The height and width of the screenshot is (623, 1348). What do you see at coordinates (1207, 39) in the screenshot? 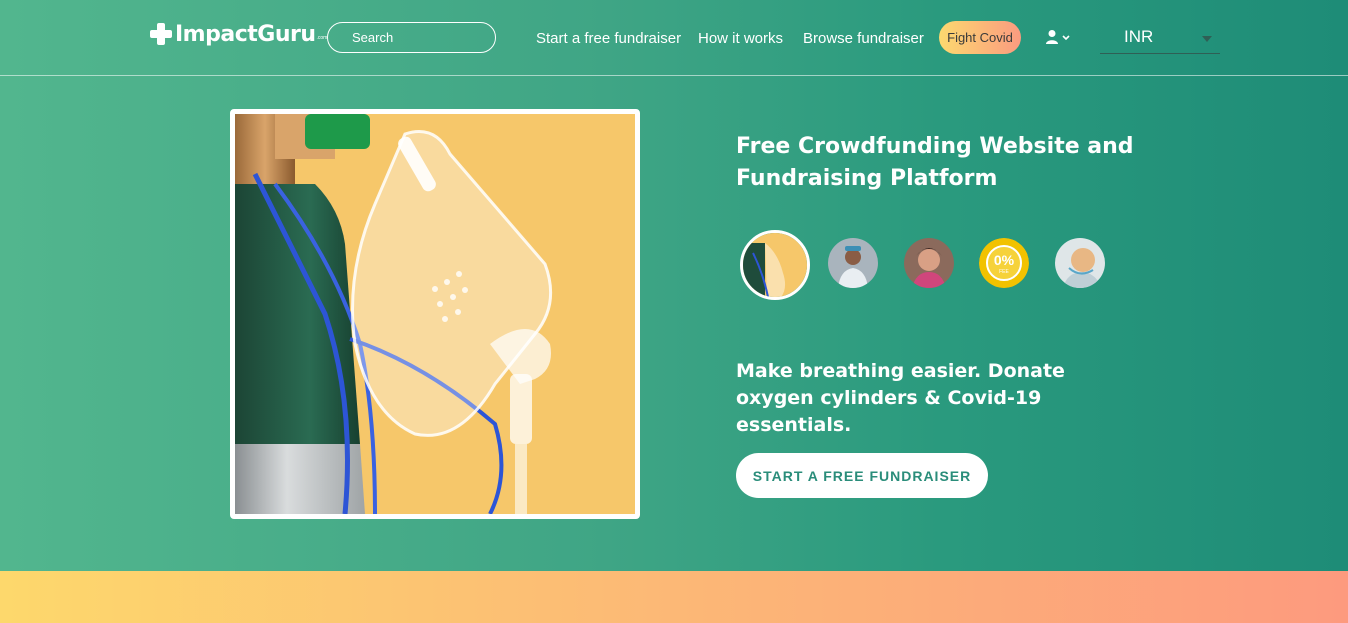
I see `caret-down-icon` at bounding box center [1207, 39].